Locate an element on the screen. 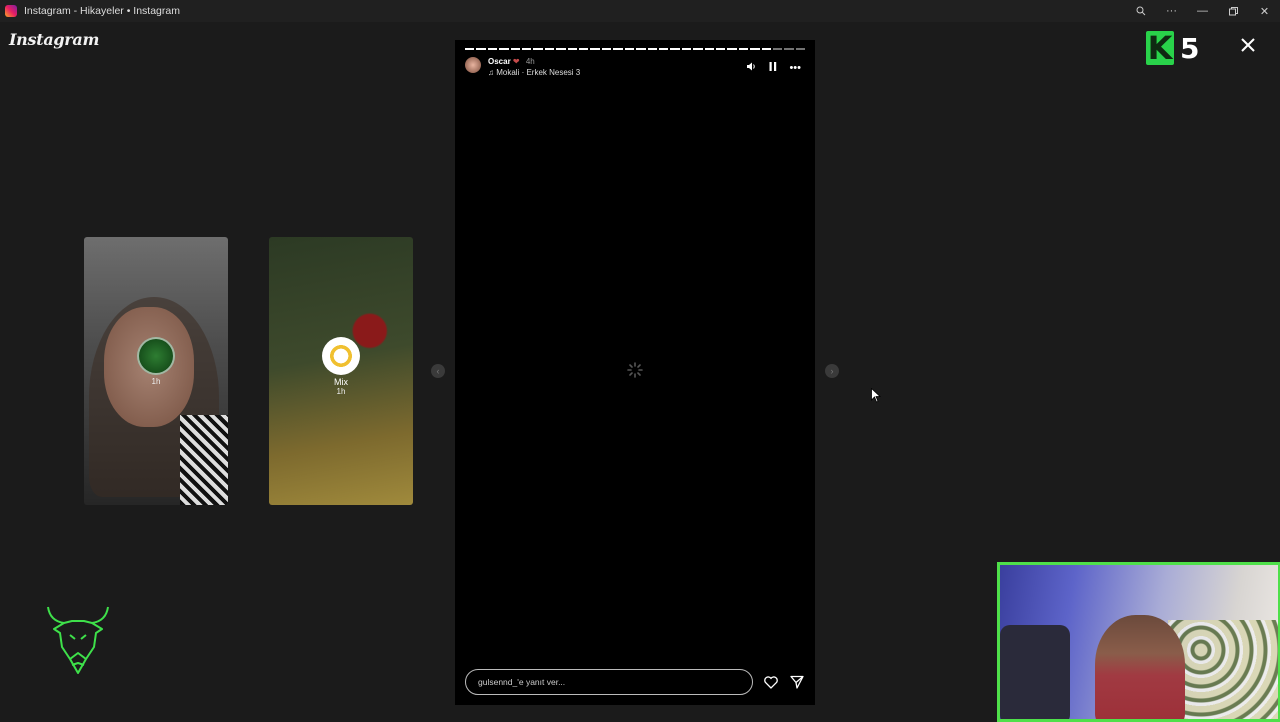  webcam-overlay is located at coordinates (1138, 642).